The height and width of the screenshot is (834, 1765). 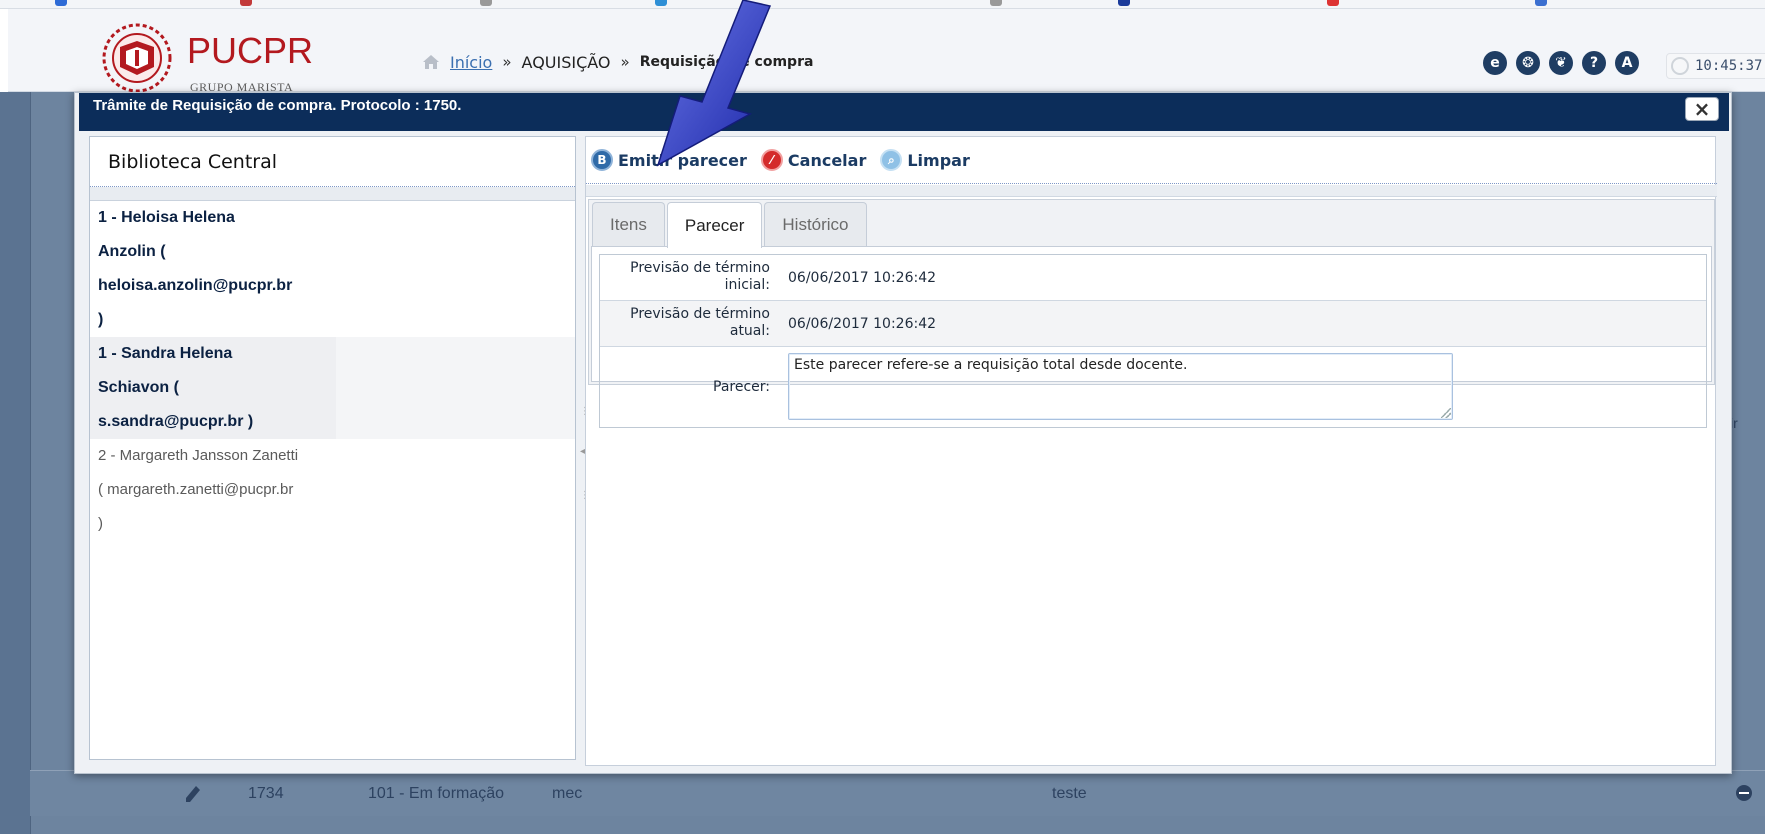 I want to click on cancel-label: Cancelar, so click(x=827, y=160).